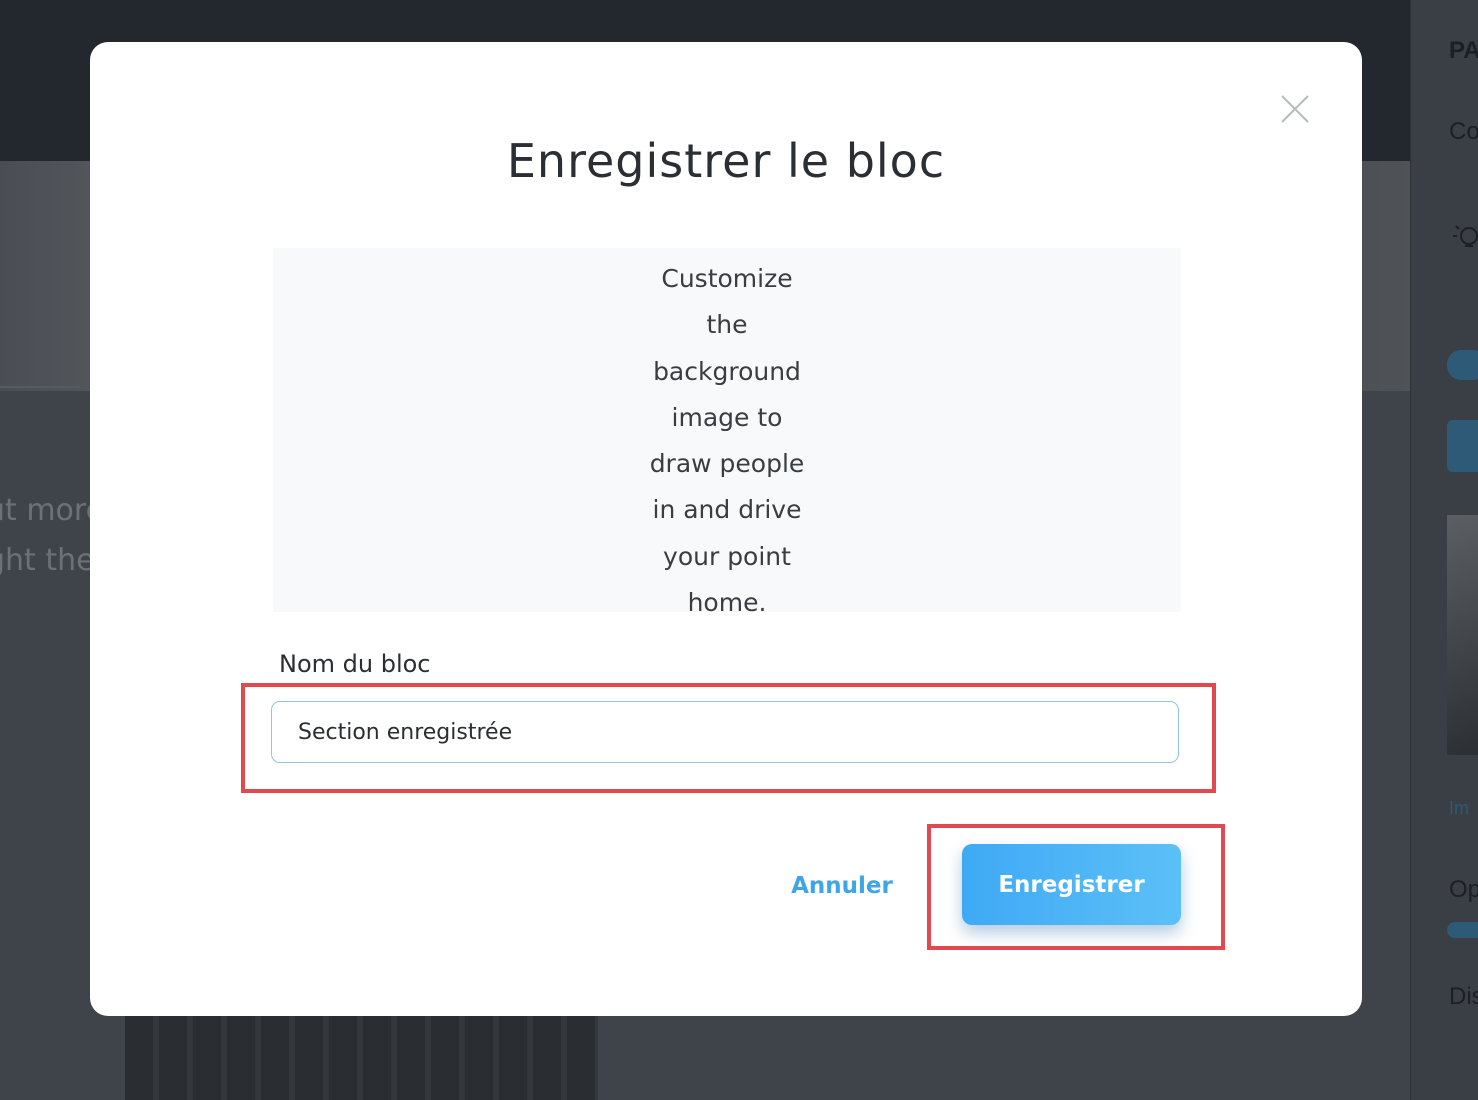 This screenshot has height=1100, width=1478. Describe the element at coordinates (47, 560) in the screenshot. I see `background-text-line: ght the` at that location.